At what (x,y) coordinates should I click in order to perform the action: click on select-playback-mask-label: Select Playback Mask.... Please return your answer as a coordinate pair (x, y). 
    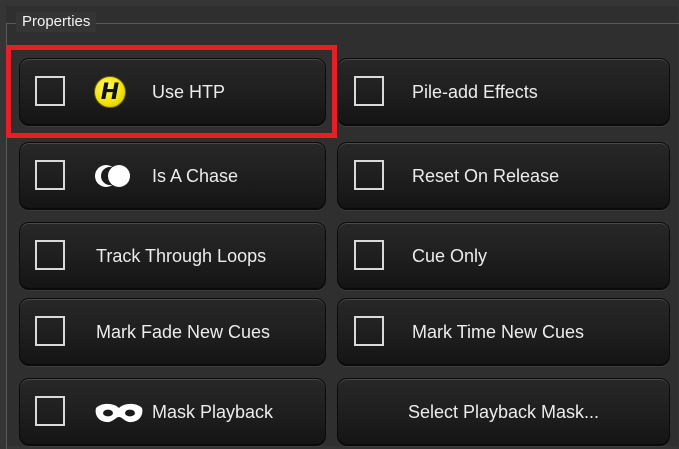
    Looking at the image, I should click on (503, 412).